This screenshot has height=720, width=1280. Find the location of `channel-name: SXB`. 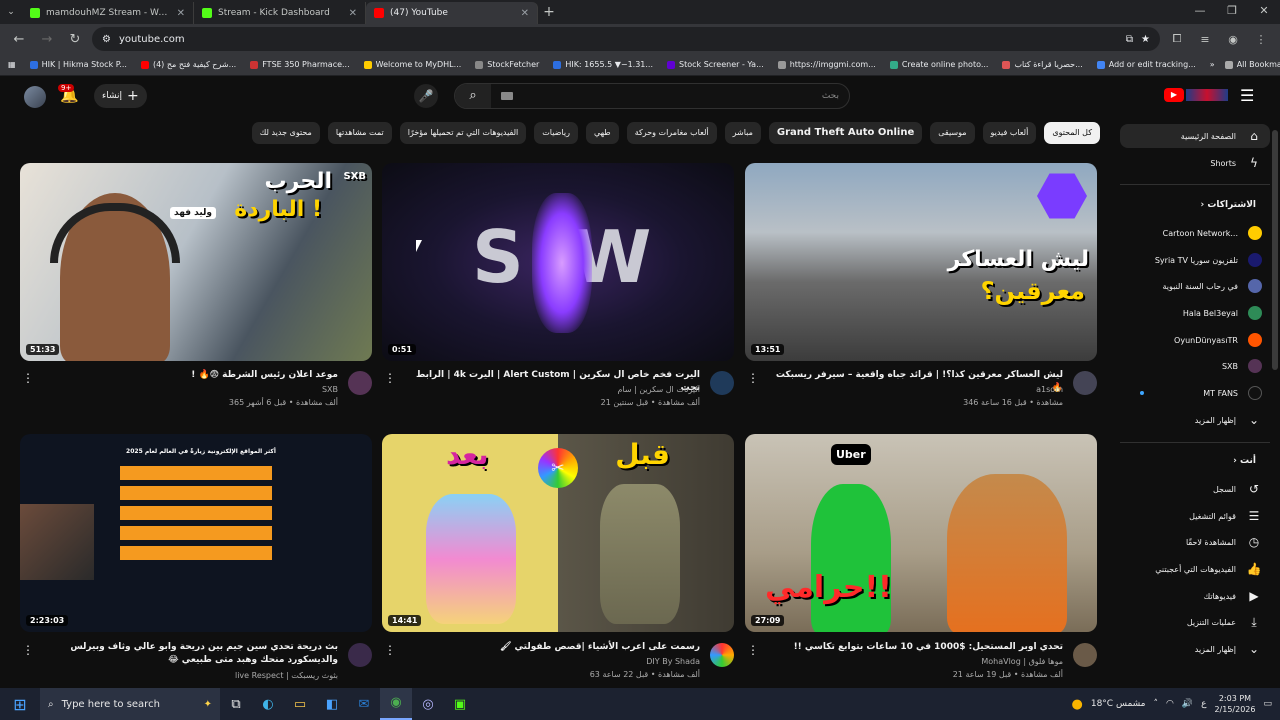

channel-name: SXB is located at coordinates (330, 389).